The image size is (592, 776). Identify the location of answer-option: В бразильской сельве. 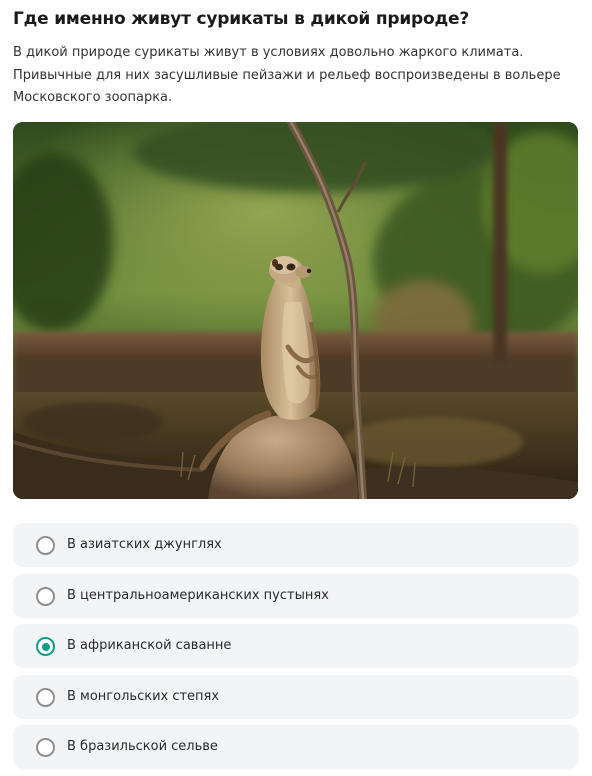
(296, 747).